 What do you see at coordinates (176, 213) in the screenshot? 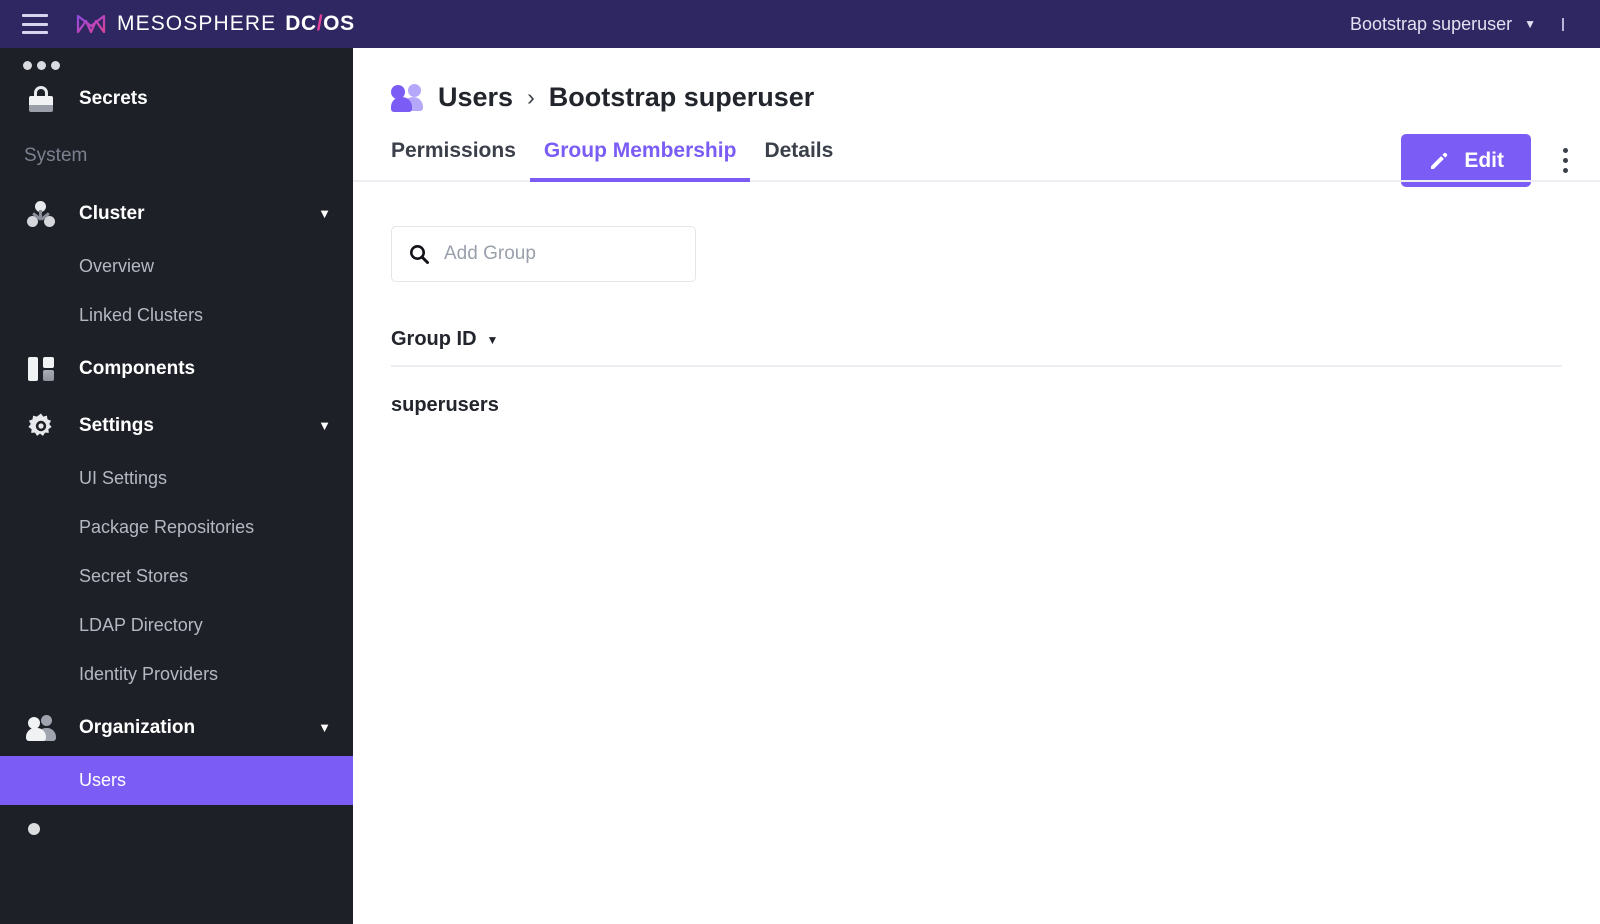
I see `sidebar-item-cluster: Cluster ▼` at bounding box center [176, 213].